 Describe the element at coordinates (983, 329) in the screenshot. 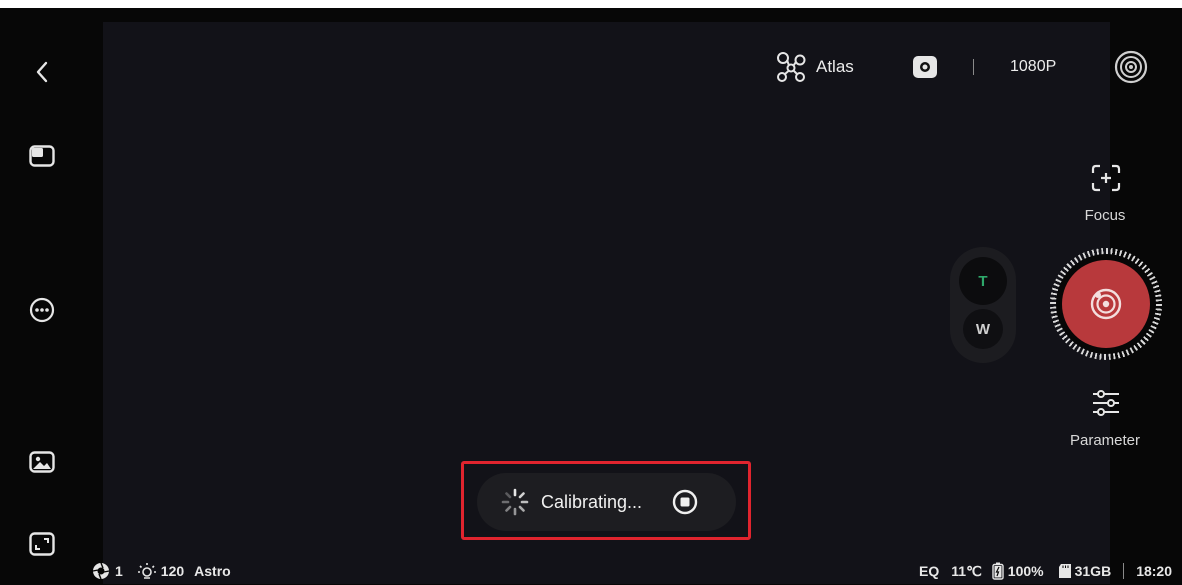

I see `zoom-wide-button: W` at that location.